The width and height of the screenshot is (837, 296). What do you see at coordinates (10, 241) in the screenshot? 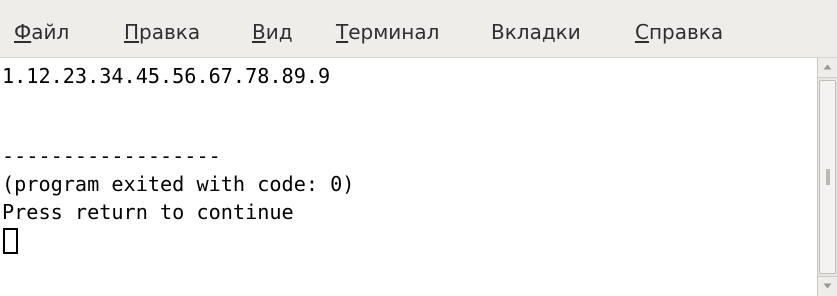
I see `text-cursor` at bounding box center [10, 241].